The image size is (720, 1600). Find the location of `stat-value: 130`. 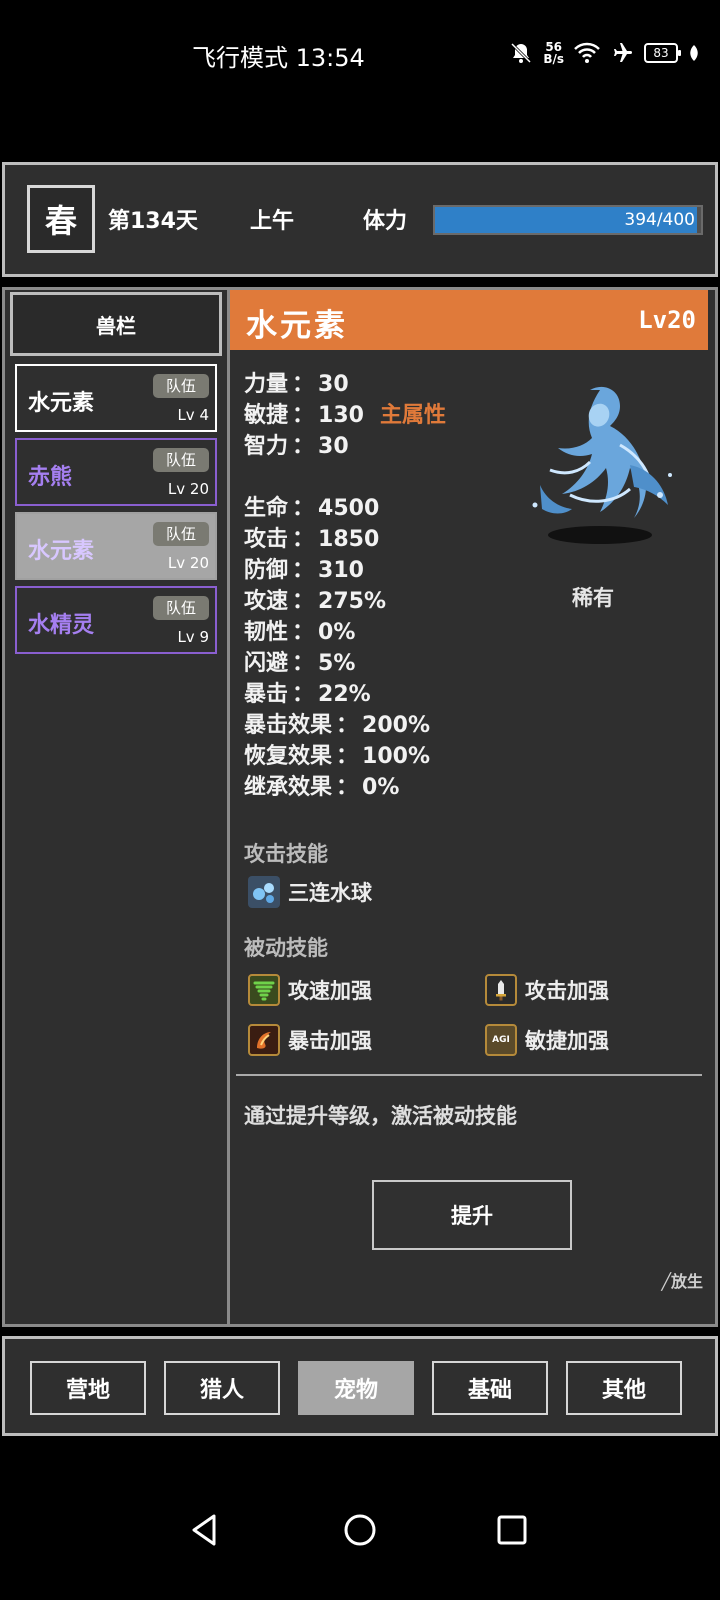

stat-value: 130 is located at coordinates (341, 415).